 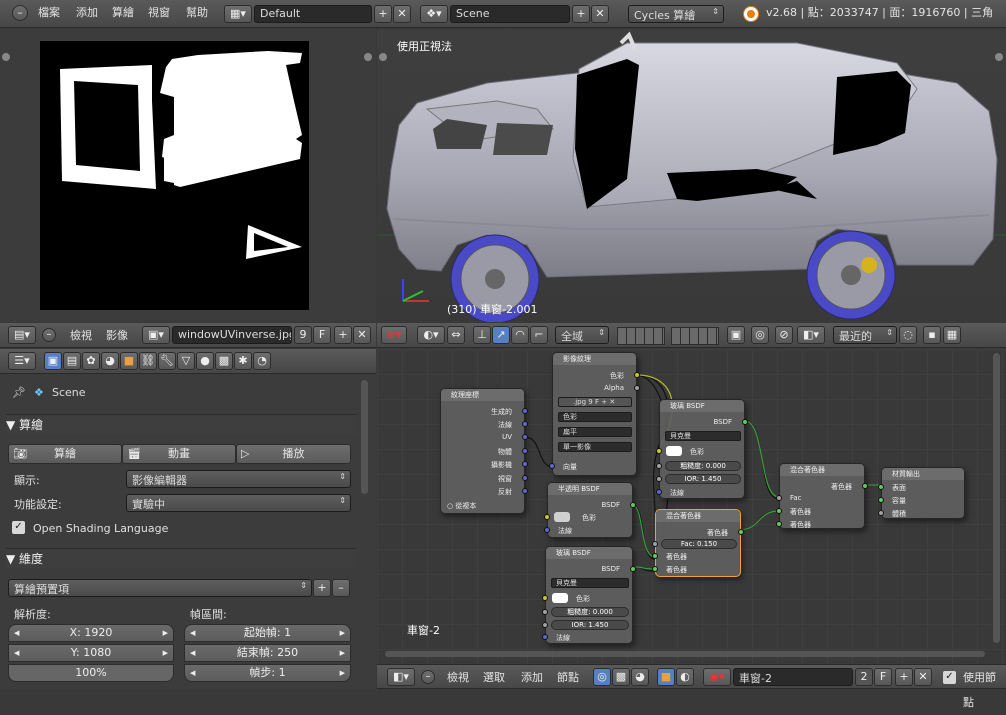 I want to click on uv-image-canvas, so click(x=174, y=175).